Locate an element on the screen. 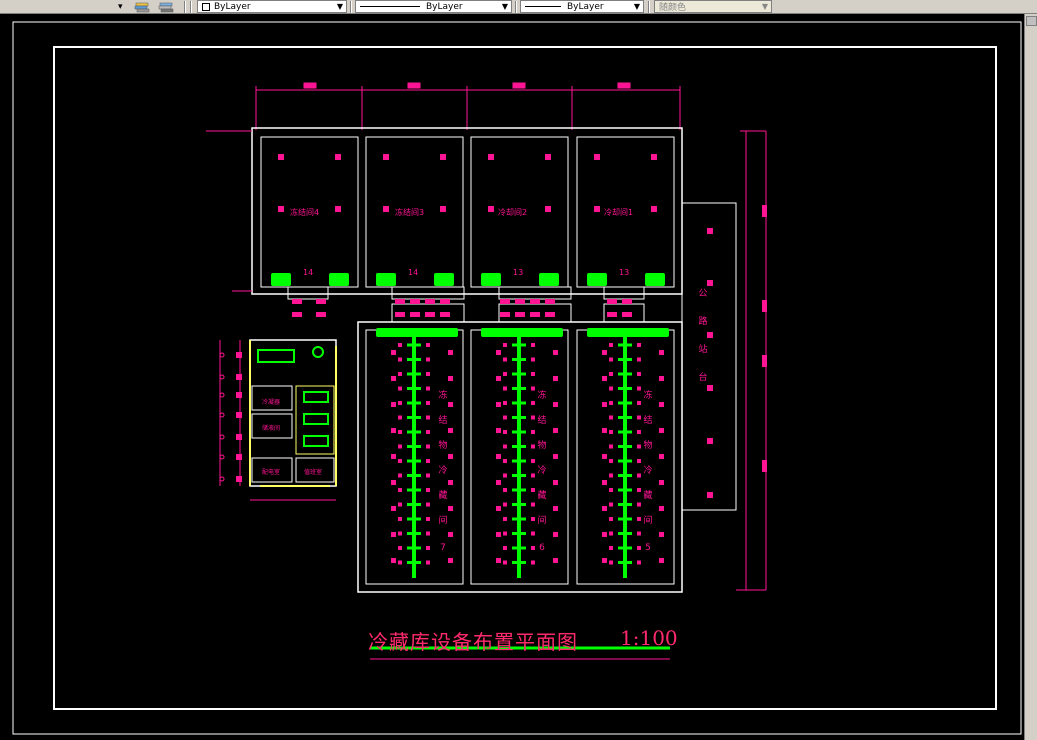 Image resolution: width=1037 pixels, height=740 pixels. dropdown-arrow-icon: ▾ is located at coordinates (120, 6).